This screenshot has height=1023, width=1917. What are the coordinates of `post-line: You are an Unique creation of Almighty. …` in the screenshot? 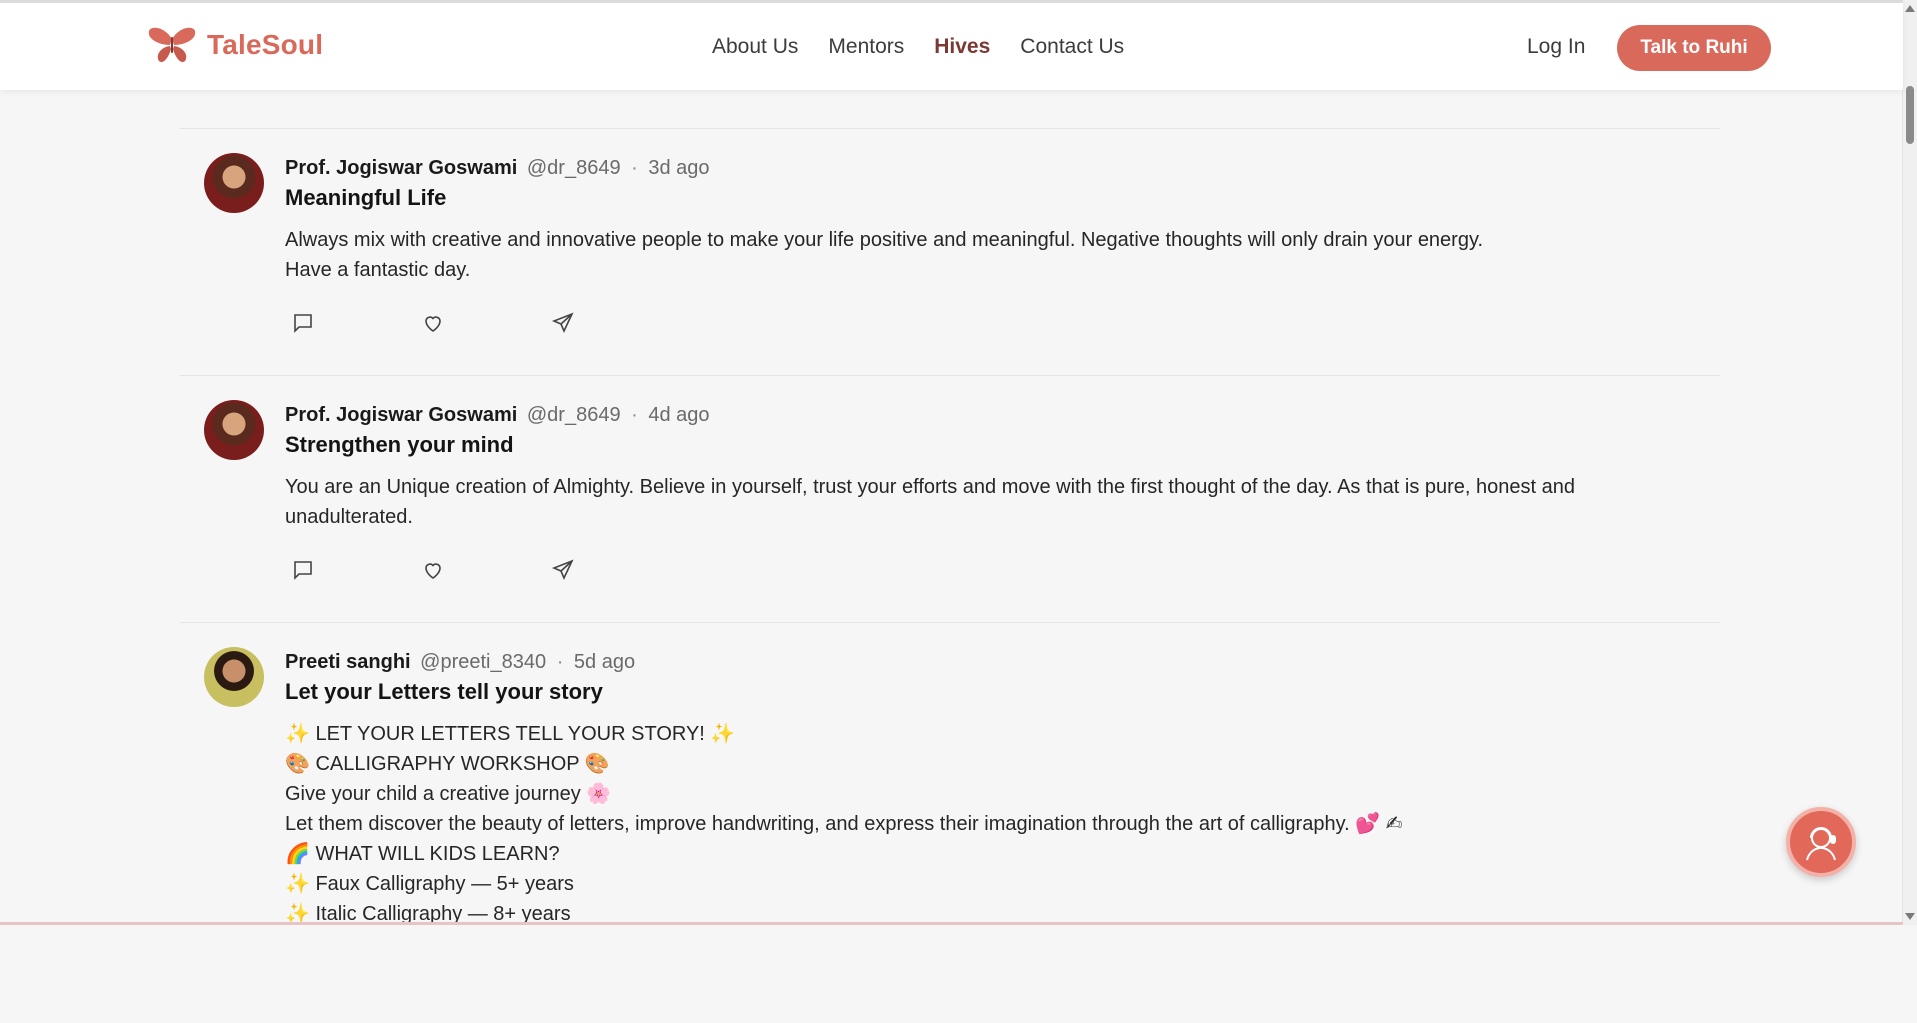 It's located at (930, 502).